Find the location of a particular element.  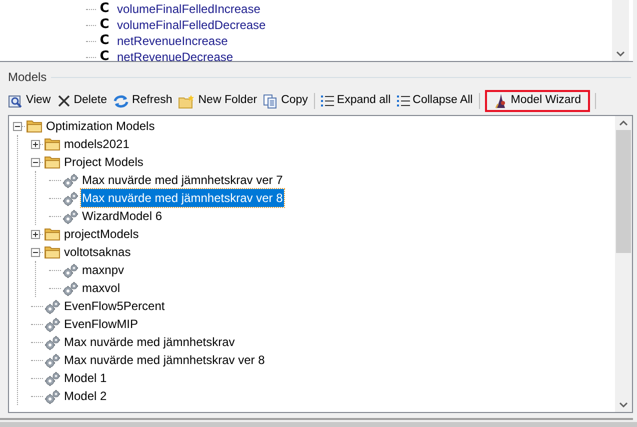

delete-icon is located at coordinates (63, 101).